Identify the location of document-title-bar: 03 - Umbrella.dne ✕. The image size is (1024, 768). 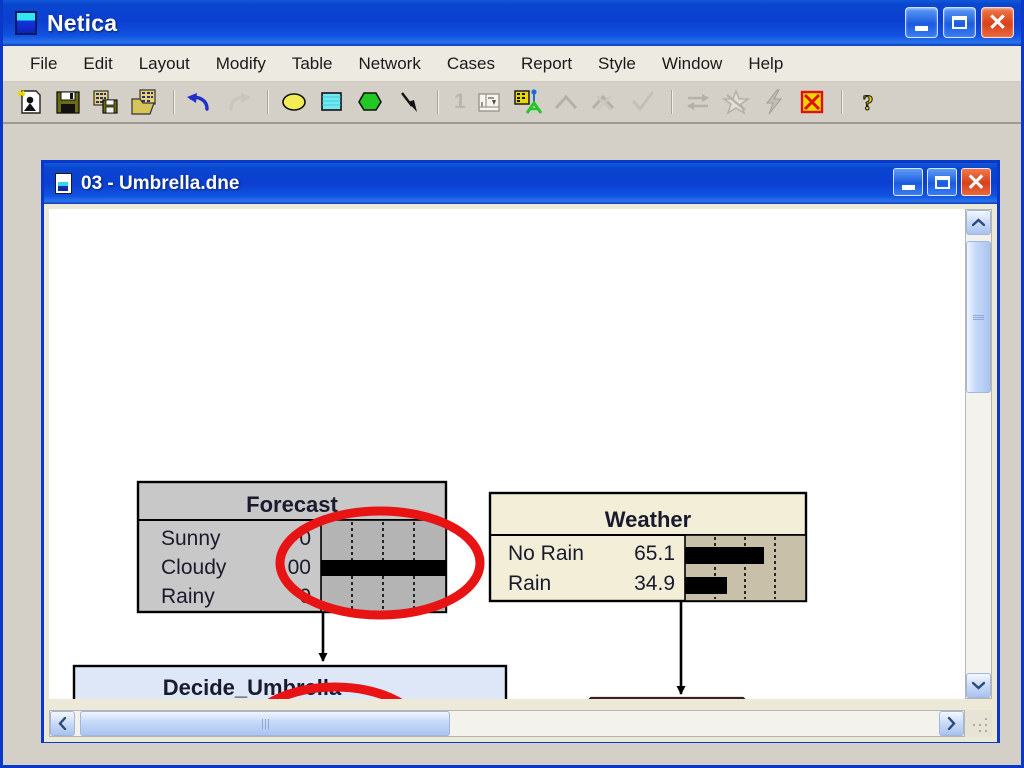
(520, 183).